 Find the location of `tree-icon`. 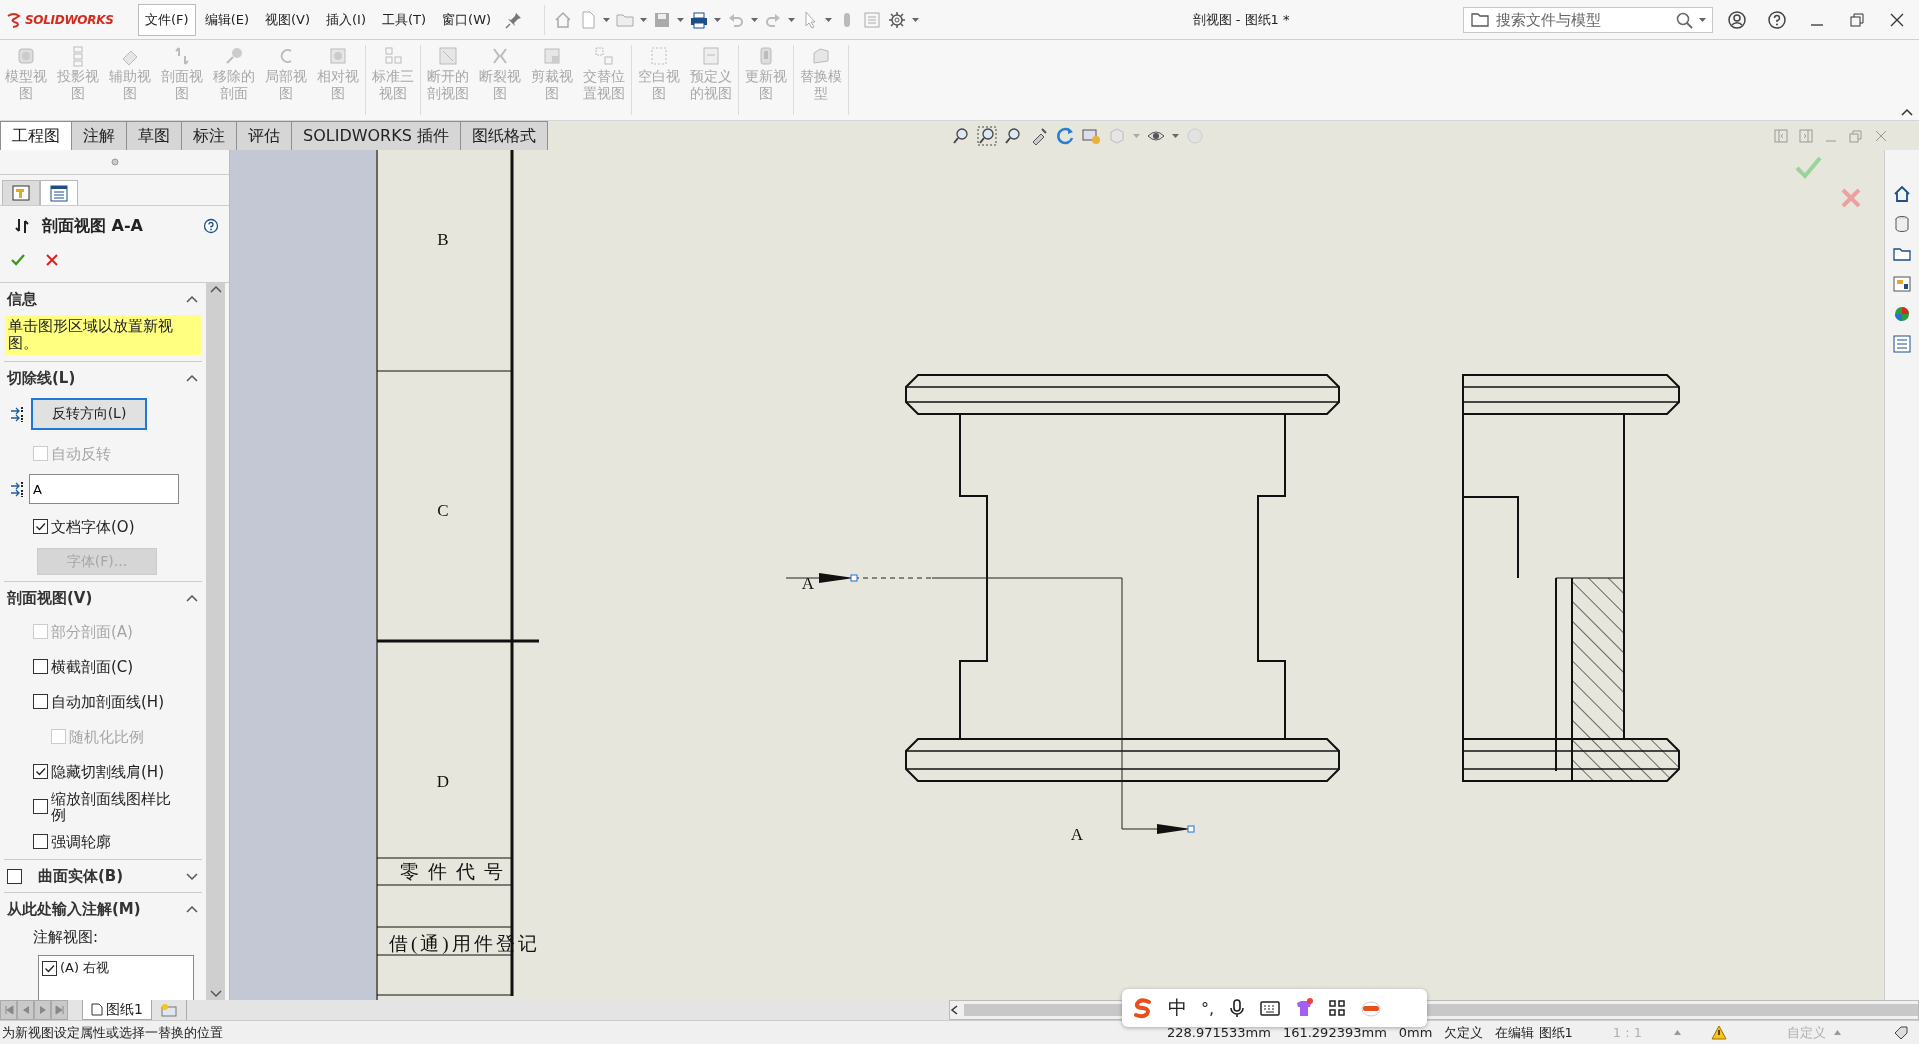

tree-icon is located at coordinates (21, 193).